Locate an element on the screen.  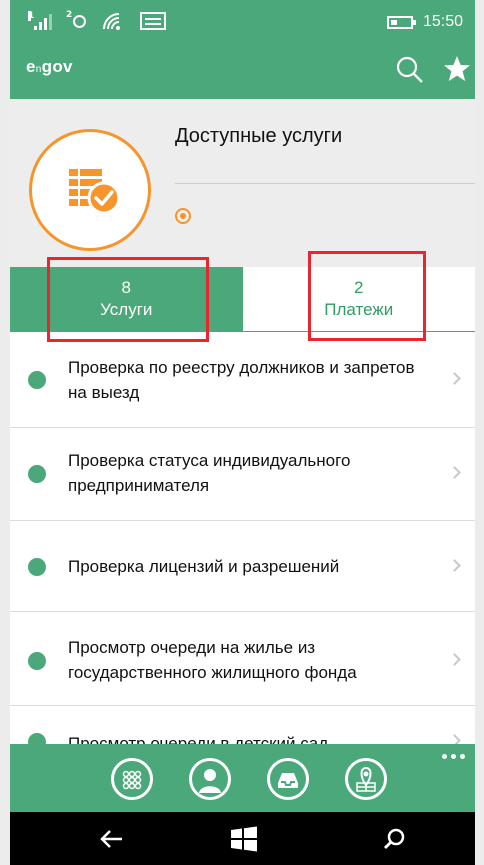
status-indicators: 1 2 is located at coordinates (97, 20).